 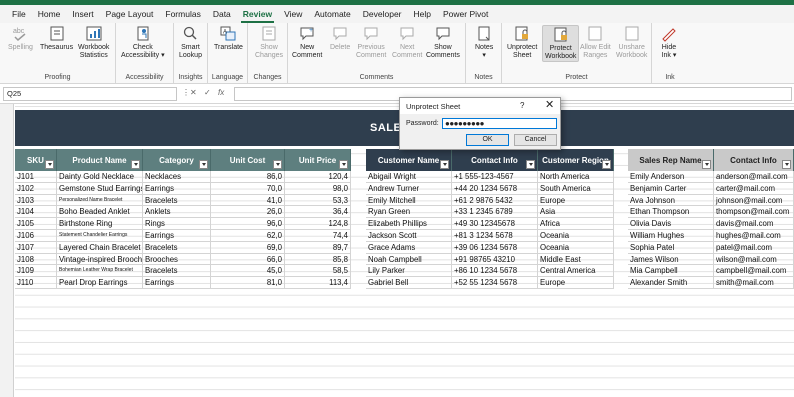 What do you see at coordinates (332, 14) in the screenshot?
I see `menu-tab-automate: Automate` at bounding box center [332, 14].